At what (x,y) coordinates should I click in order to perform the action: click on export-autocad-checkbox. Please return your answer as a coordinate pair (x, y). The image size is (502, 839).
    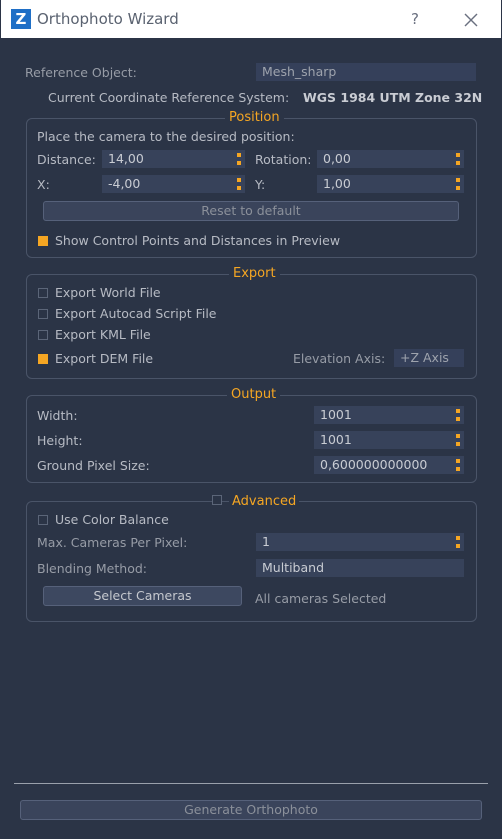
    Looking at the image, I should click on (43, 314).